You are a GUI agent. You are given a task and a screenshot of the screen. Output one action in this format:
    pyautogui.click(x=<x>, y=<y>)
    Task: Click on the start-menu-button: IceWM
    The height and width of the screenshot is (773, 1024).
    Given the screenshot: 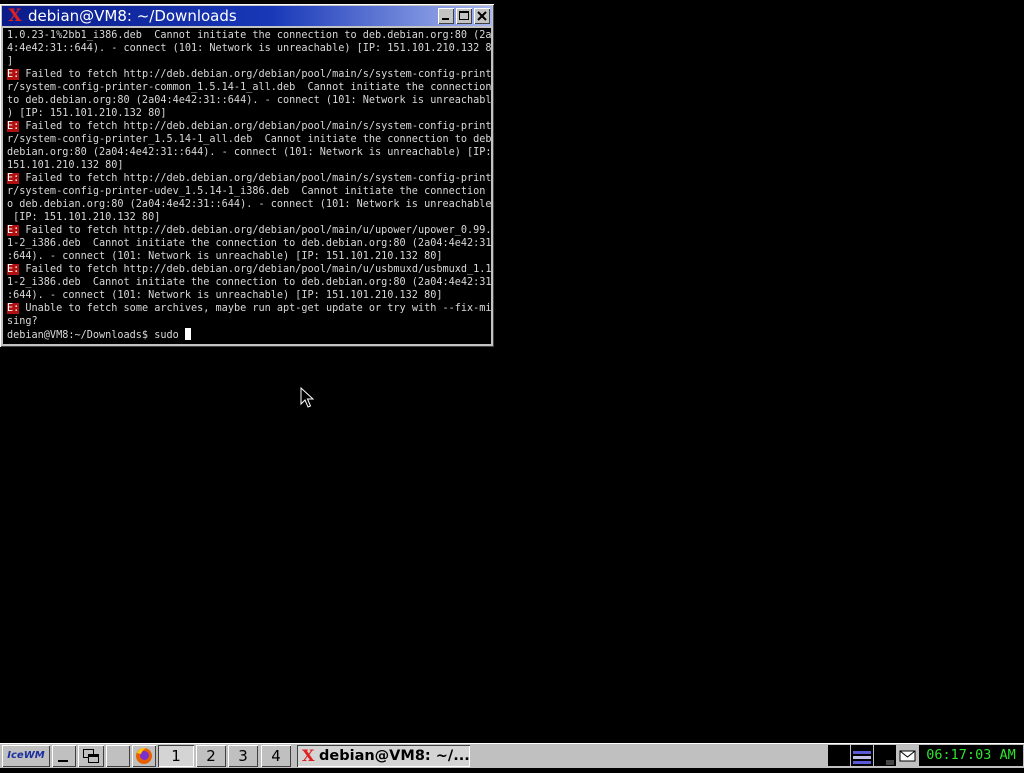 What is the action you would take?
    pyautogui.click(x=26, y=756)
    